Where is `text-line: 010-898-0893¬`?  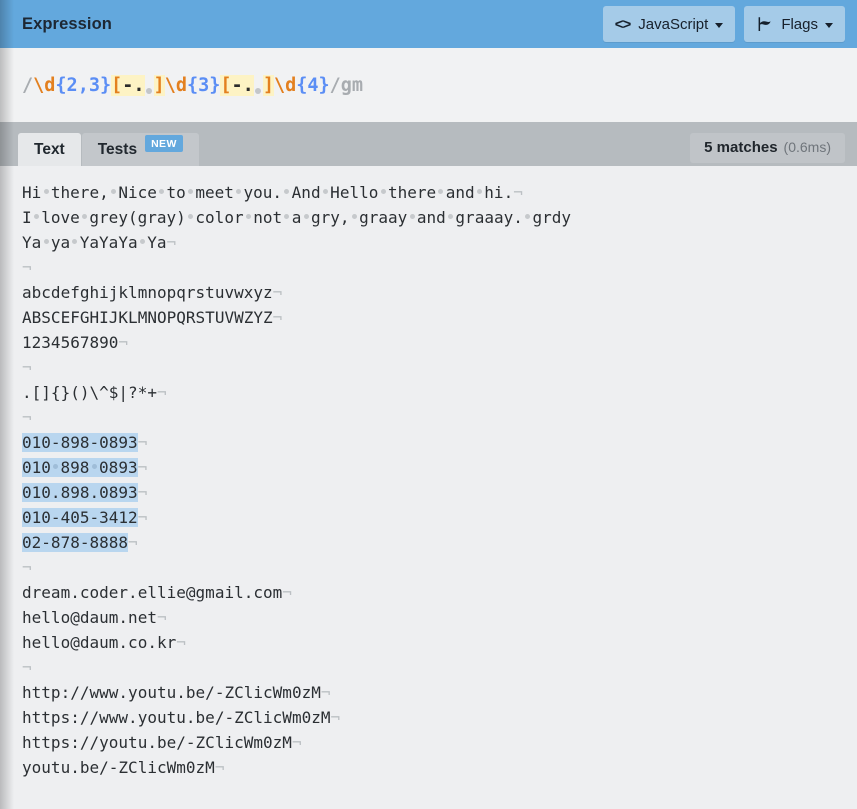 text-line: 010-898-0893¬ is located at coordinates (428, 442).